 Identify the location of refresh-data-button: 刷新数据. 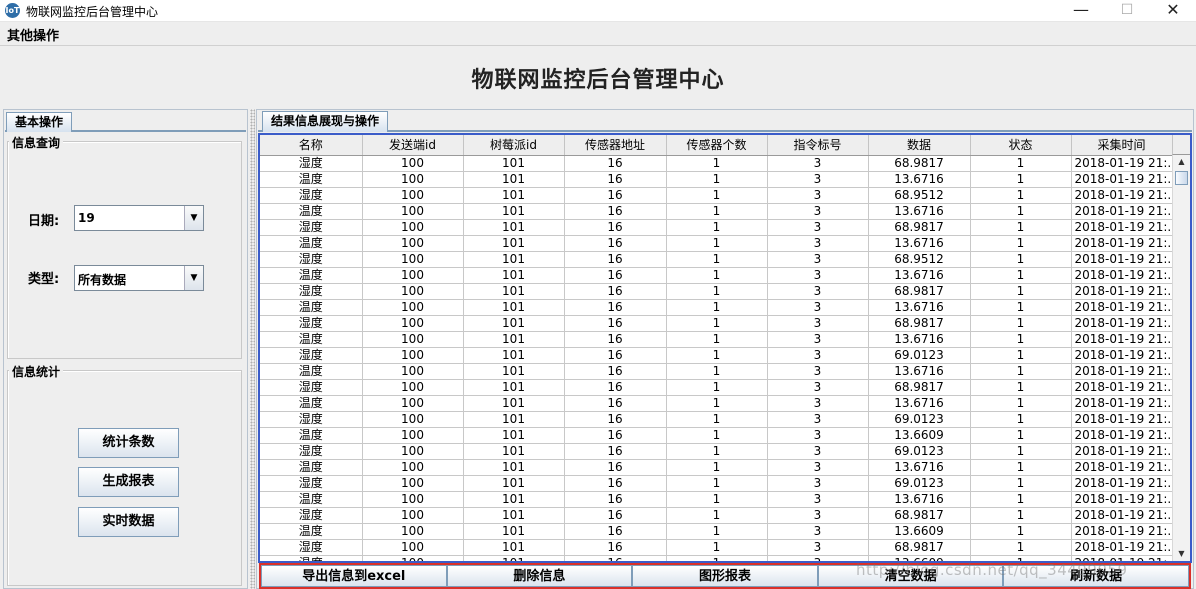
(1096, 576).